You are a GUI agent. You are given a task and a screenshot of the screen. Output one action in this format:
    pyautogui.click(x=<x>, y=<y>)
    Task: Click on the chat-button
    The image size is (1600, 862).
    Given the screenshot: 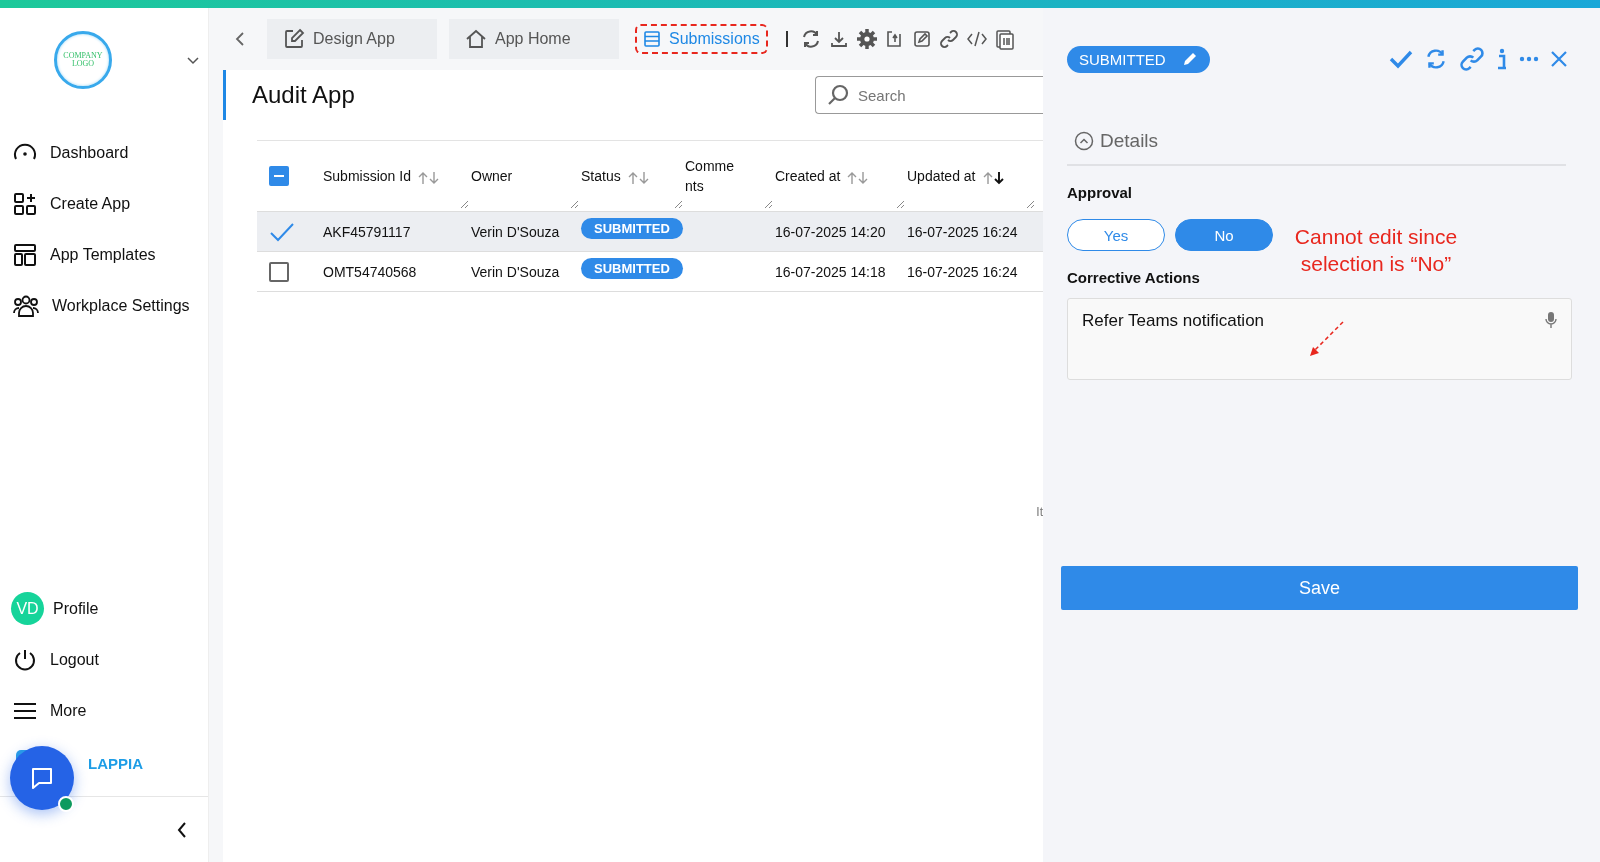 What is the action you would take?
    pyautogui.click(x=42, y=778)
    